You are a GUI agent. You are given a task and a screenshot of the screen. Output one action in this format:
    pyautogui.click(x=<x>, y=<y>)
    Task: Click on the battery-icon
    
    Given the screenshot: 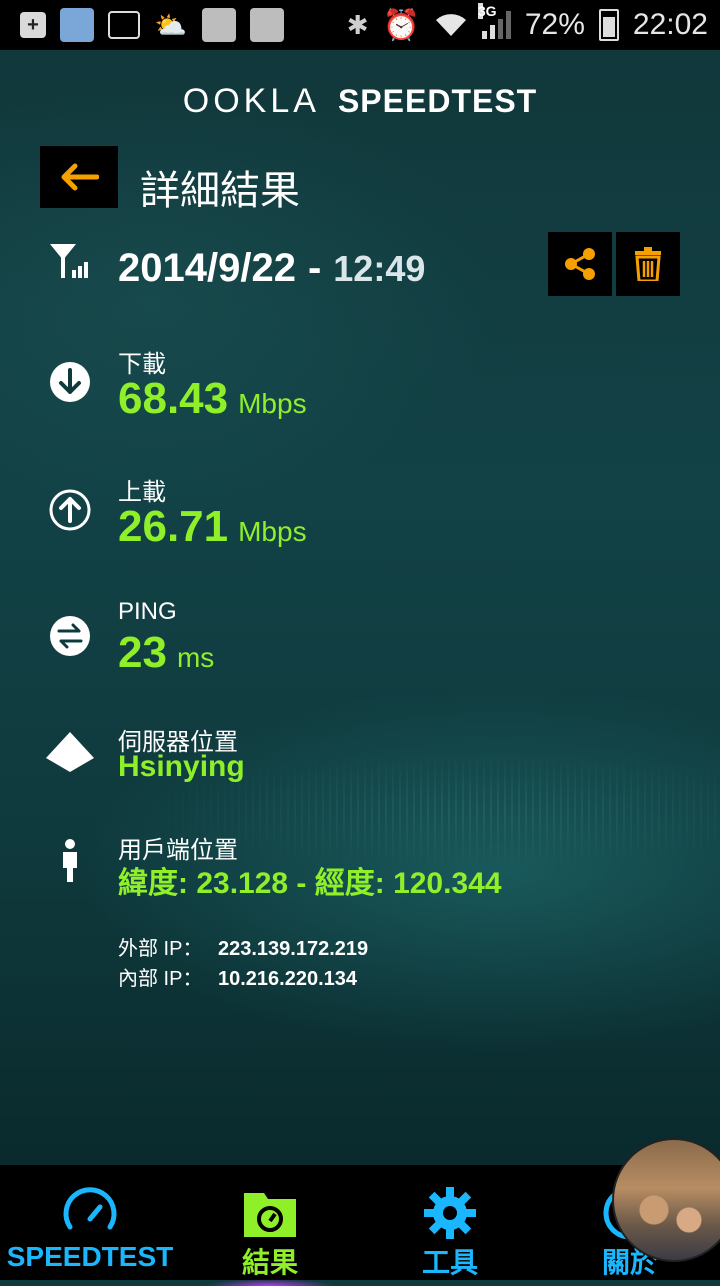 What is the action you would take?
    pyautogui.click(x=608, y=25)
    